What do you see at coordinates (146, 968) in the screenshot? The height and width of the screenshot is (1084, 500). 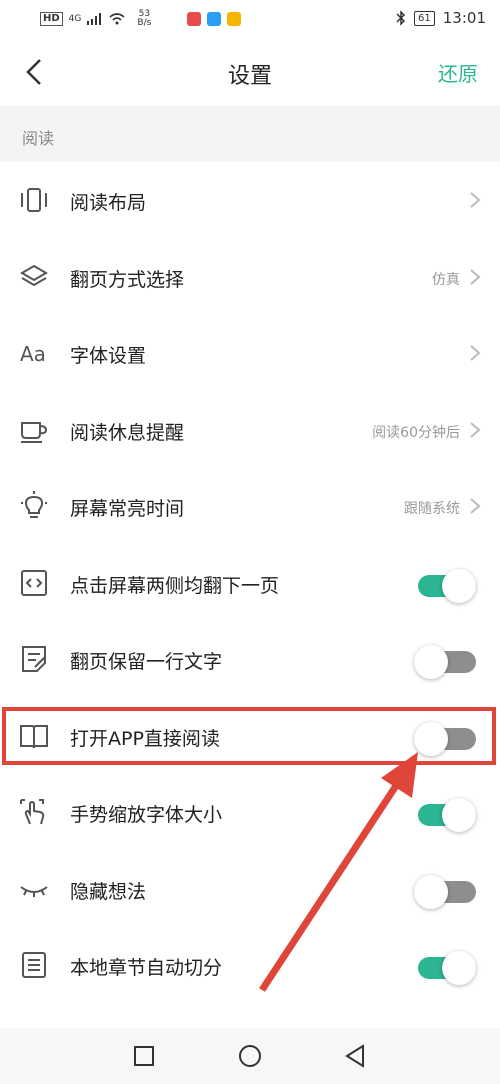 I see `setting-label: 本地章节自动切分` at bounding box center [146, 968].